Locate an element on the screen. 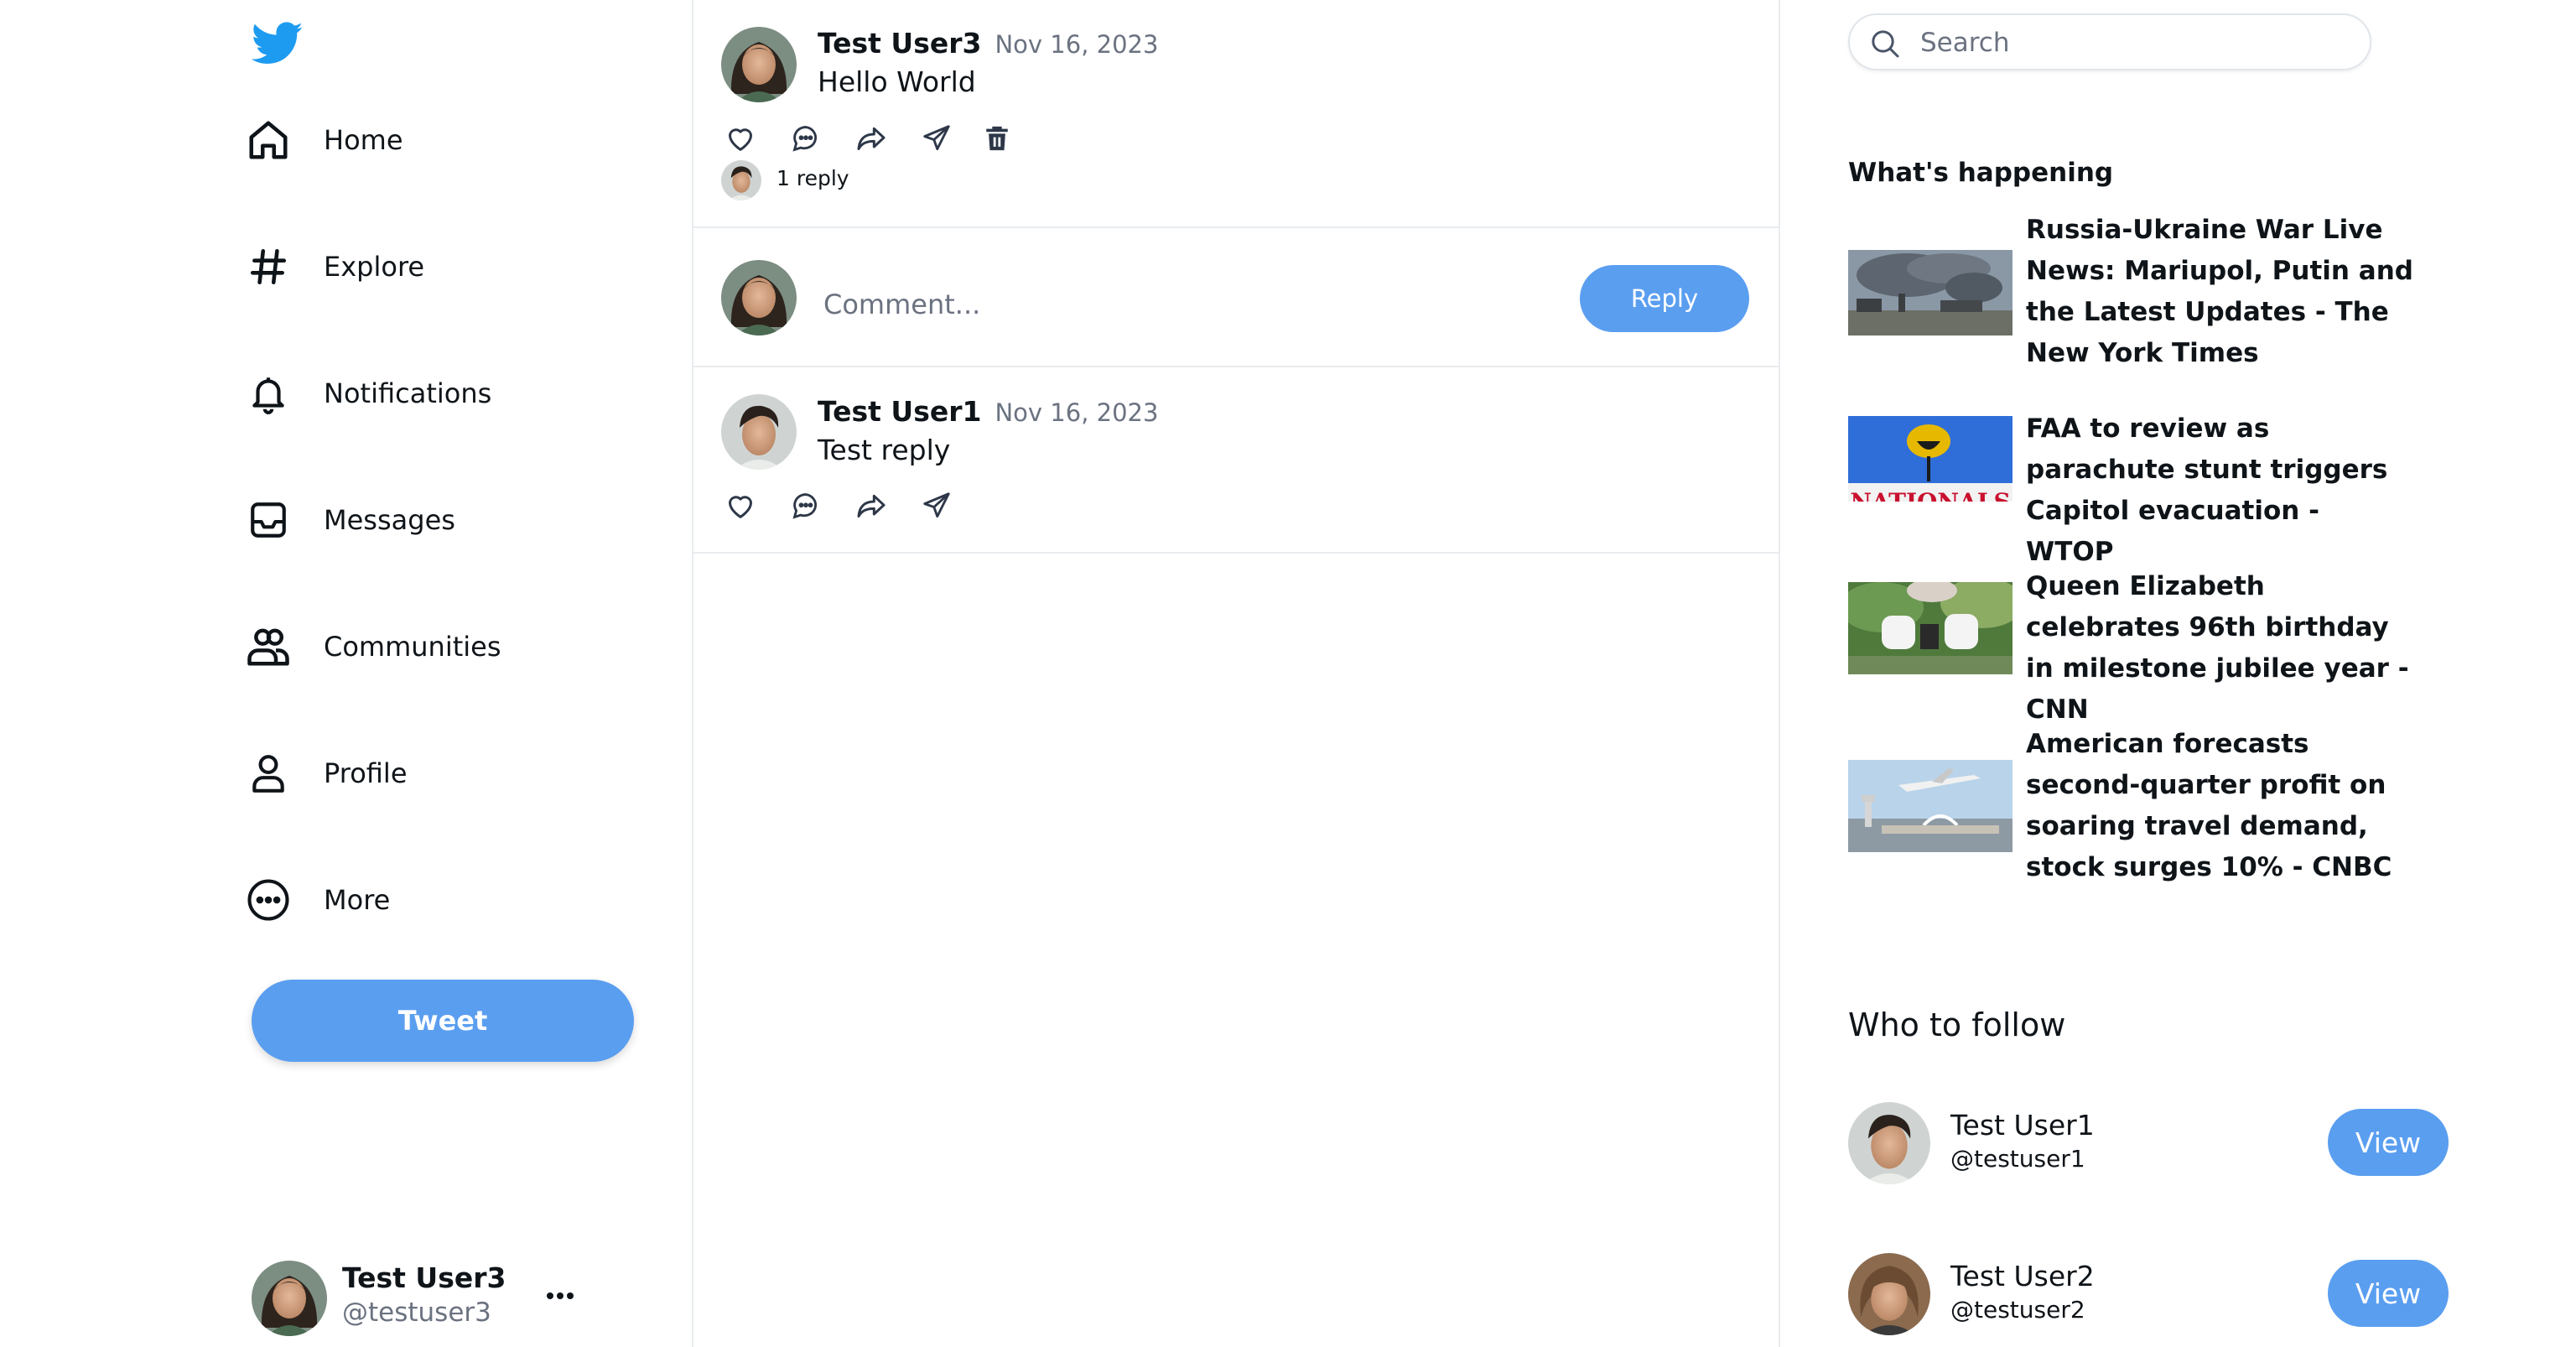 Image resolution: width=2576 pixels, height=1347 pixels. post-avatar is located at coordinates (759, 64).